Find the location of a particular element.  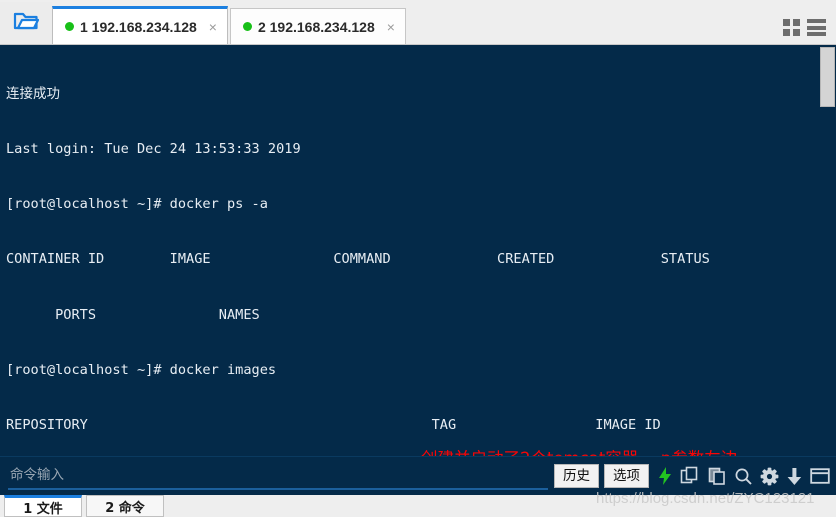

bottom-tab-files: 1 文件 is located at coordinates (43, 506).